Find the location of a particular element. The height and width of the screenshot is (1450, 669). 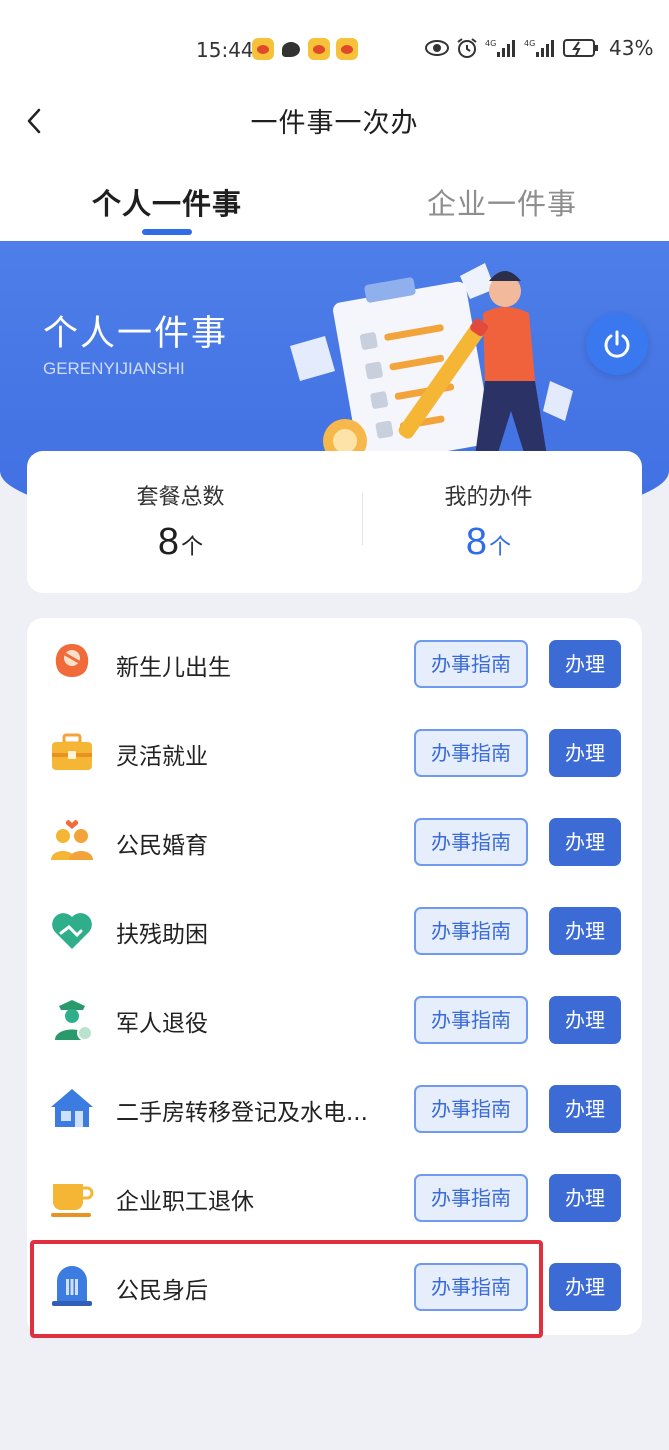

list-item: 二手房转移登记及水电... 办事指南 办理 is located at coordinates (334, 1107).